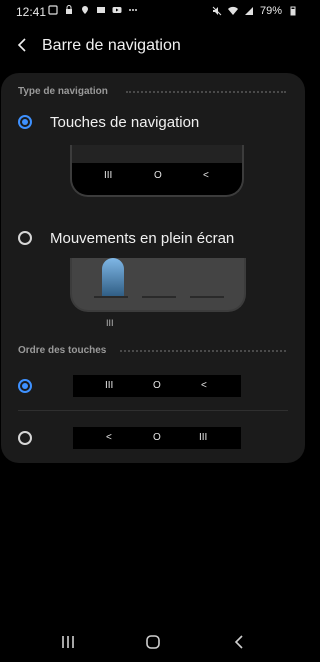 This screenshot has height=662, width=320. Describe the element at coordinates (142, 238) in the screenshot. I see `option-mouvements-plein-ecran: Mouvements en plein écran` at that location.